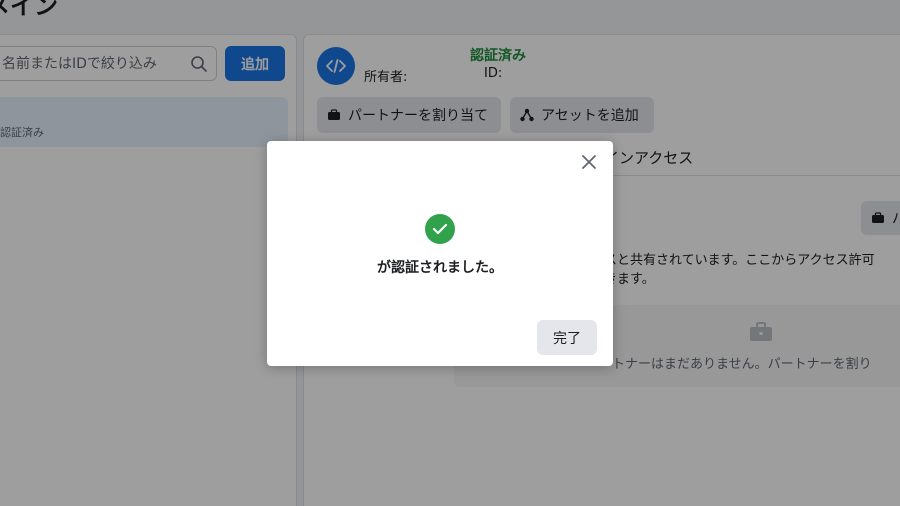 This screenshot has width=900, height=506. What do you see at coordinates (440, 268) in the screenshot?
I see `modal-message: が認証されました。` at bounding box center [440, 268].